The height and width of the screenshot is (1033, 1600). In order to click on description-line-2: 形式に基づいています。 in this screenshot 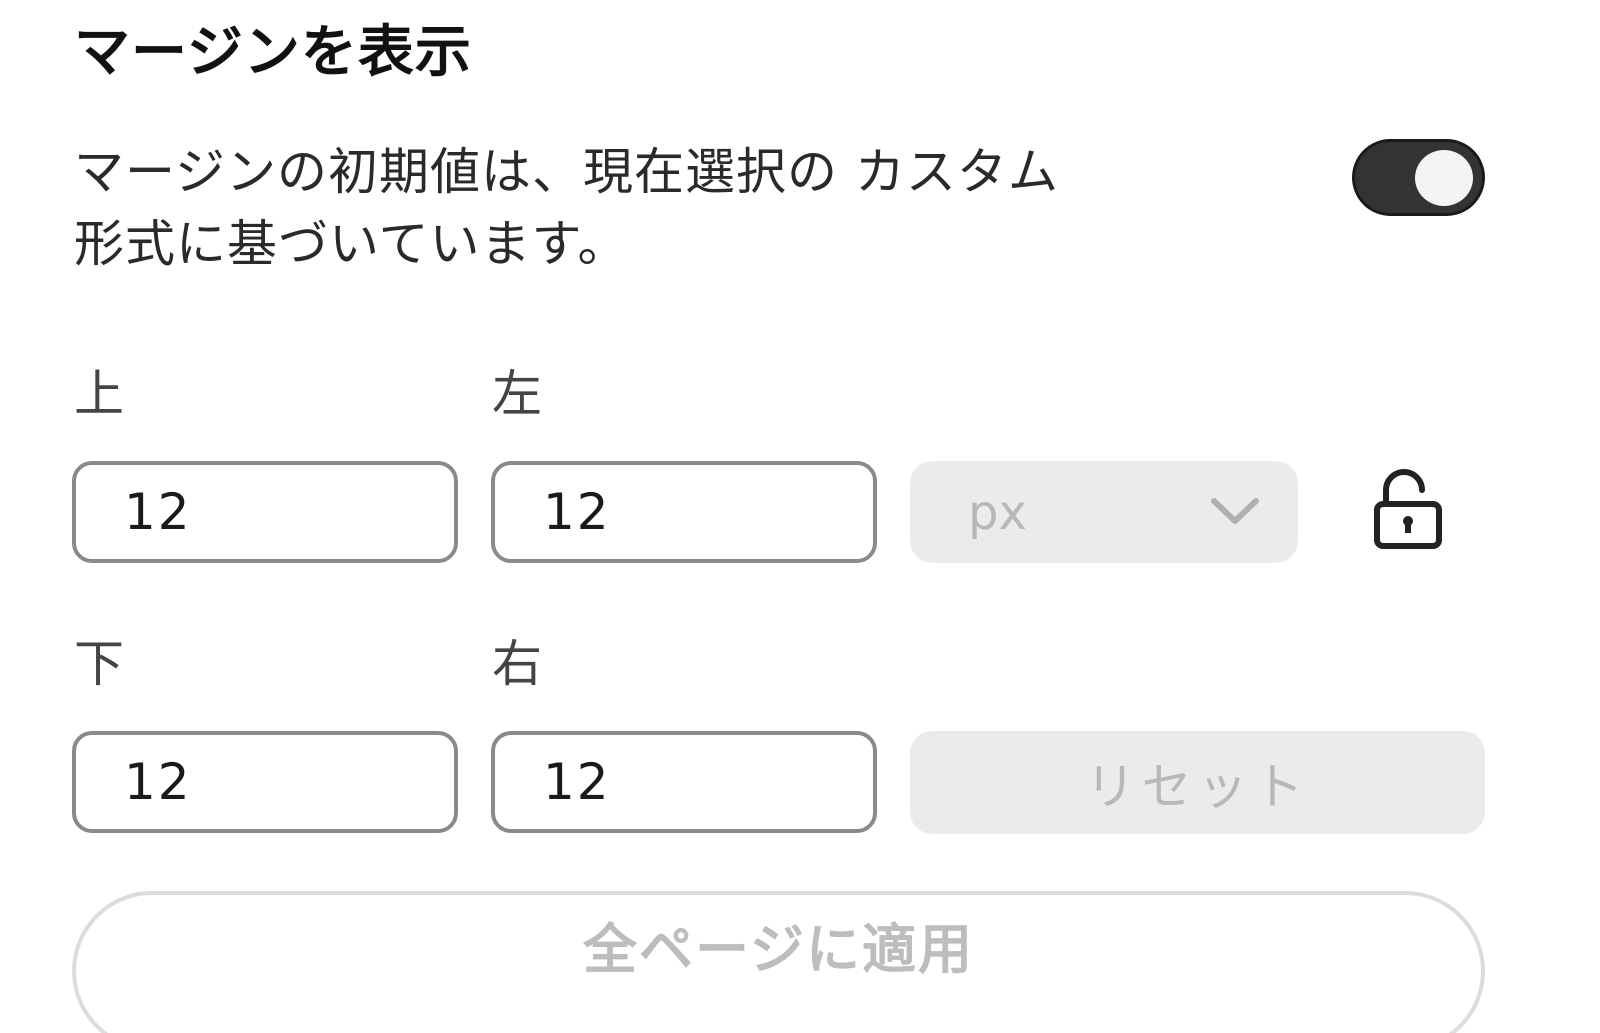, I will do `click(351, 244)`.